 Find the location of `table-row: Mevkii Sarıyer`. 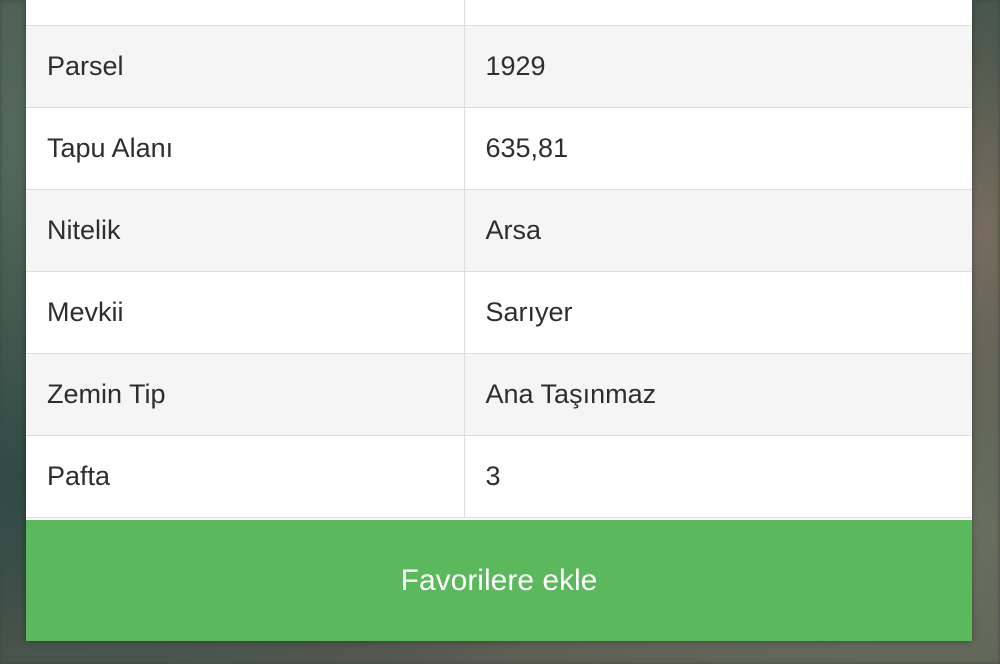

table-row: Mevkii Sarıyer is located at coordinates (499, 312).